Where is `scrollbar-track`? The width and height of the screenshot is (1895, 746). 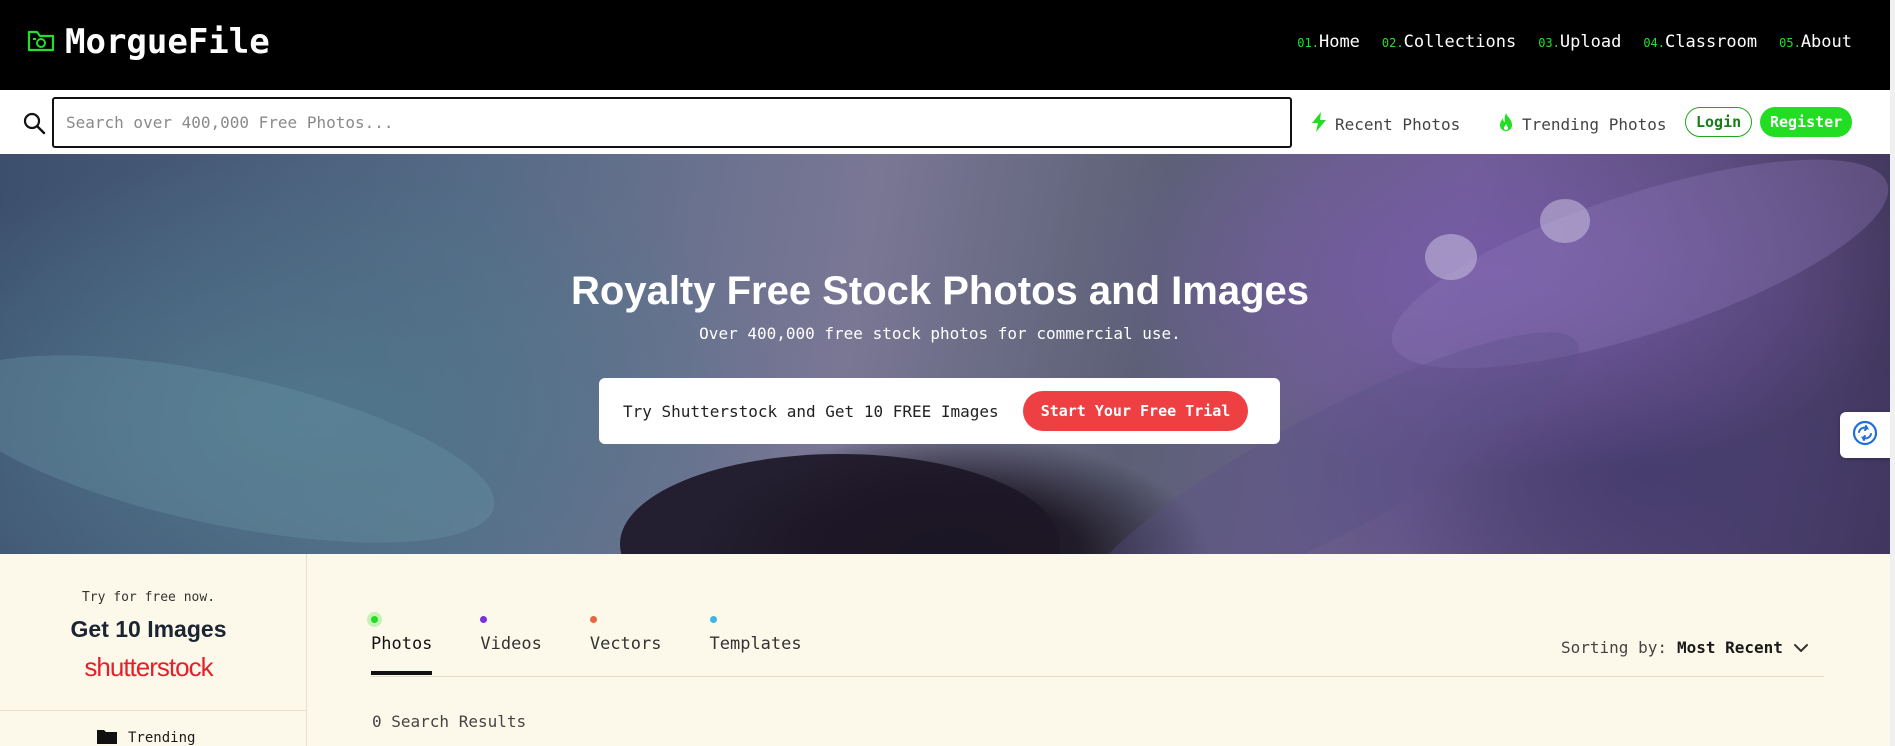
scrollbar-track is located at coordinates (1892, 373).